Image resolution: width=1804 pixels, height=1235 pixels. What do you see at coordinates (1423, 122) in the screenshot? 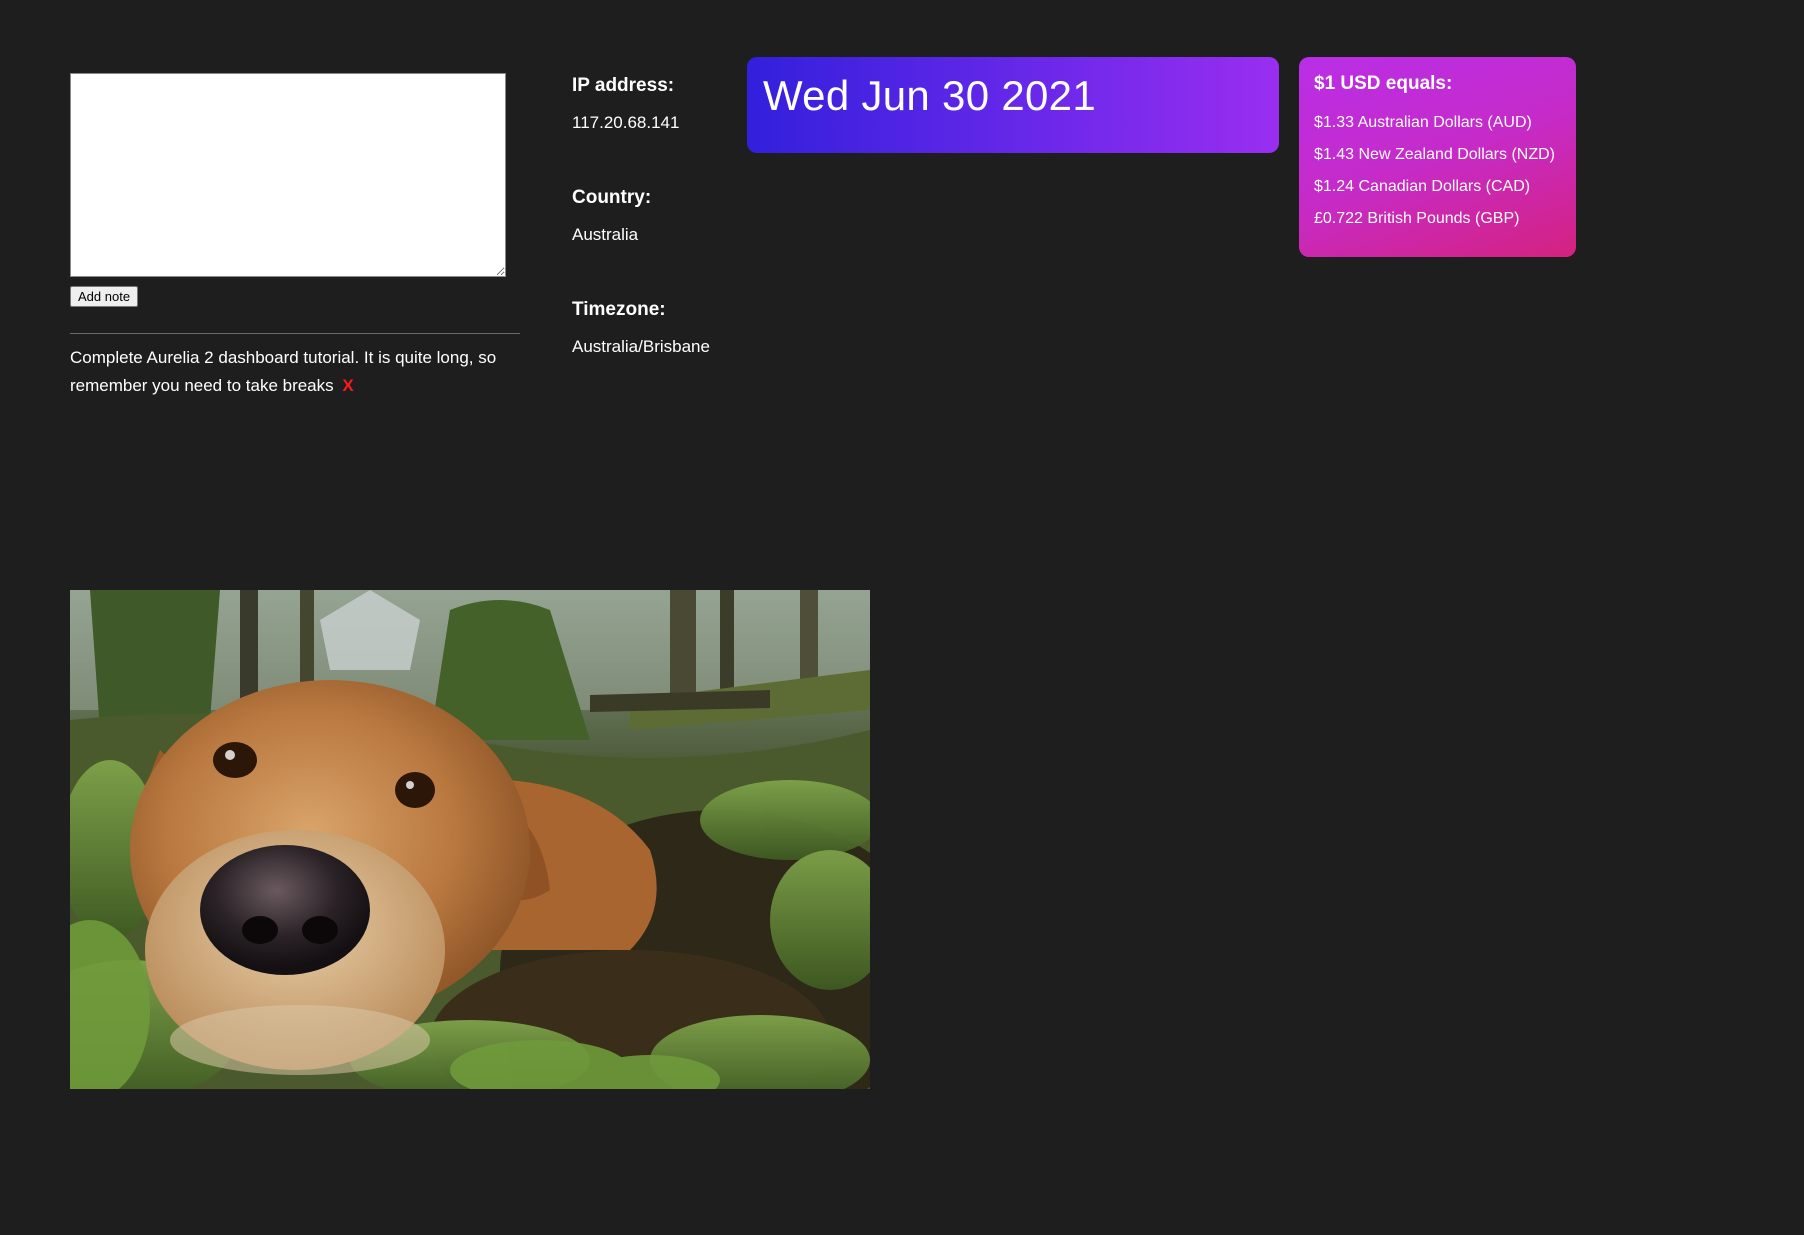
I see `currency-rate-aud: $1.33 Australian Dollars (AUD)` at bounding box center [1423, 122].